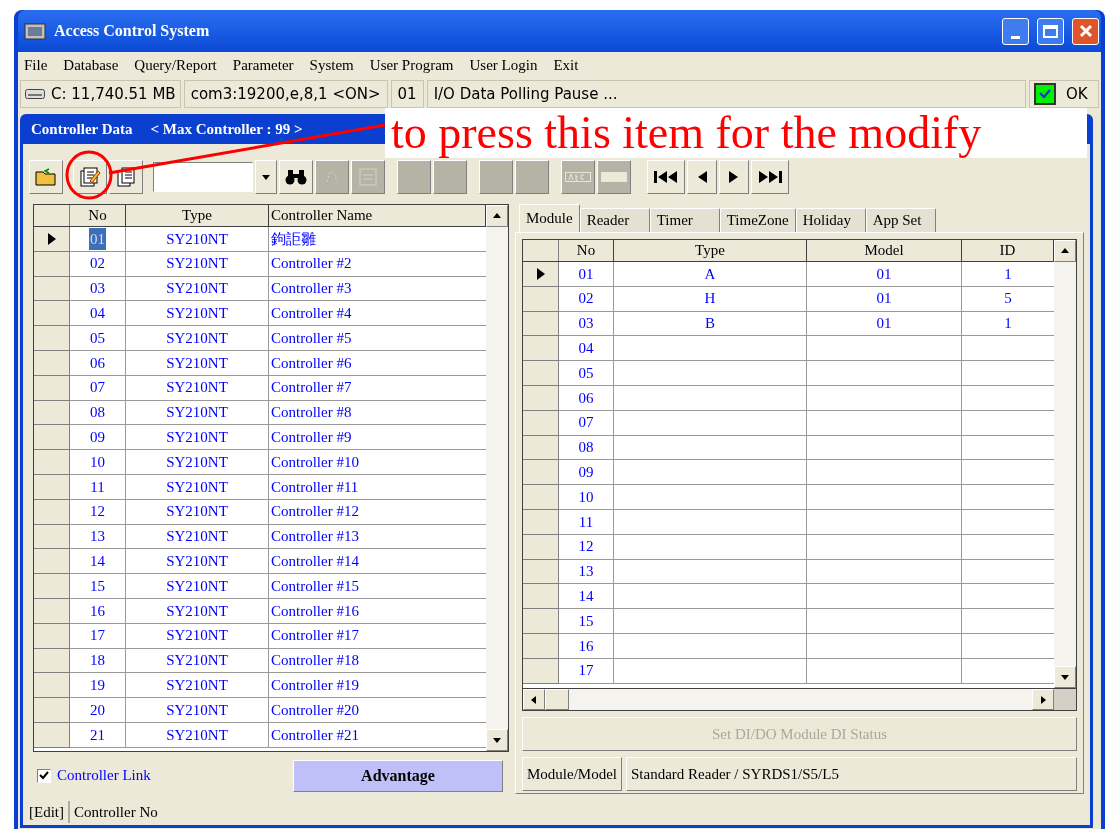 This screenshot has width=1105, height=829. I want to click on table-cell-text: 11, so click(97, 487).